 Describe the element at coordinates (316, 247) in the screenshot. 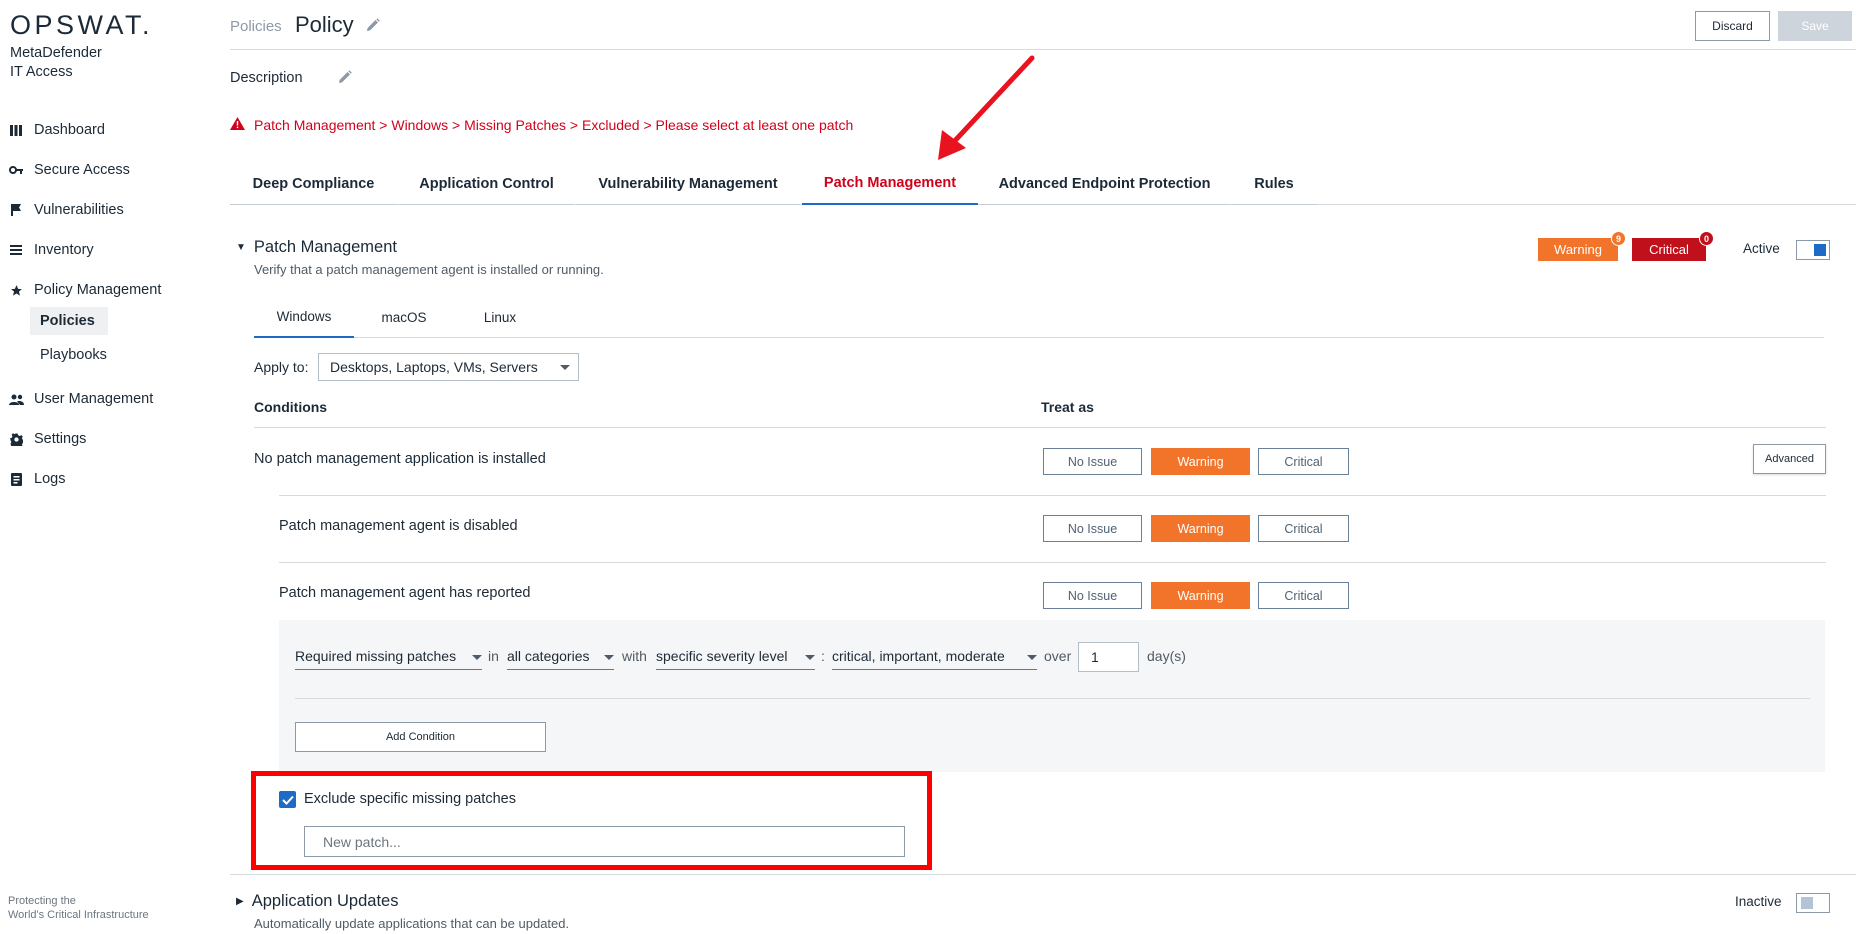

I see `section-header-patch-management: ▼ Patch Management` at that location.